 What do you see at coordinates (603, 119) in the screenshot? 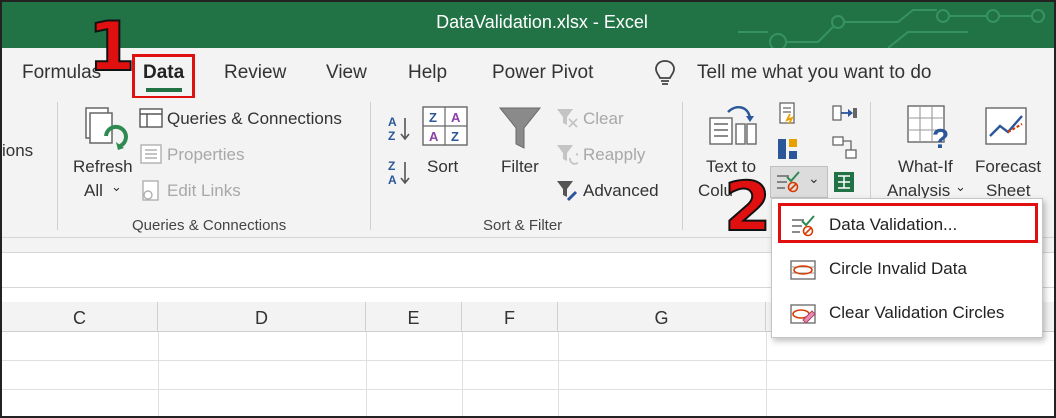
I see `clear-button: Clear` at bounding box center [603, 119].